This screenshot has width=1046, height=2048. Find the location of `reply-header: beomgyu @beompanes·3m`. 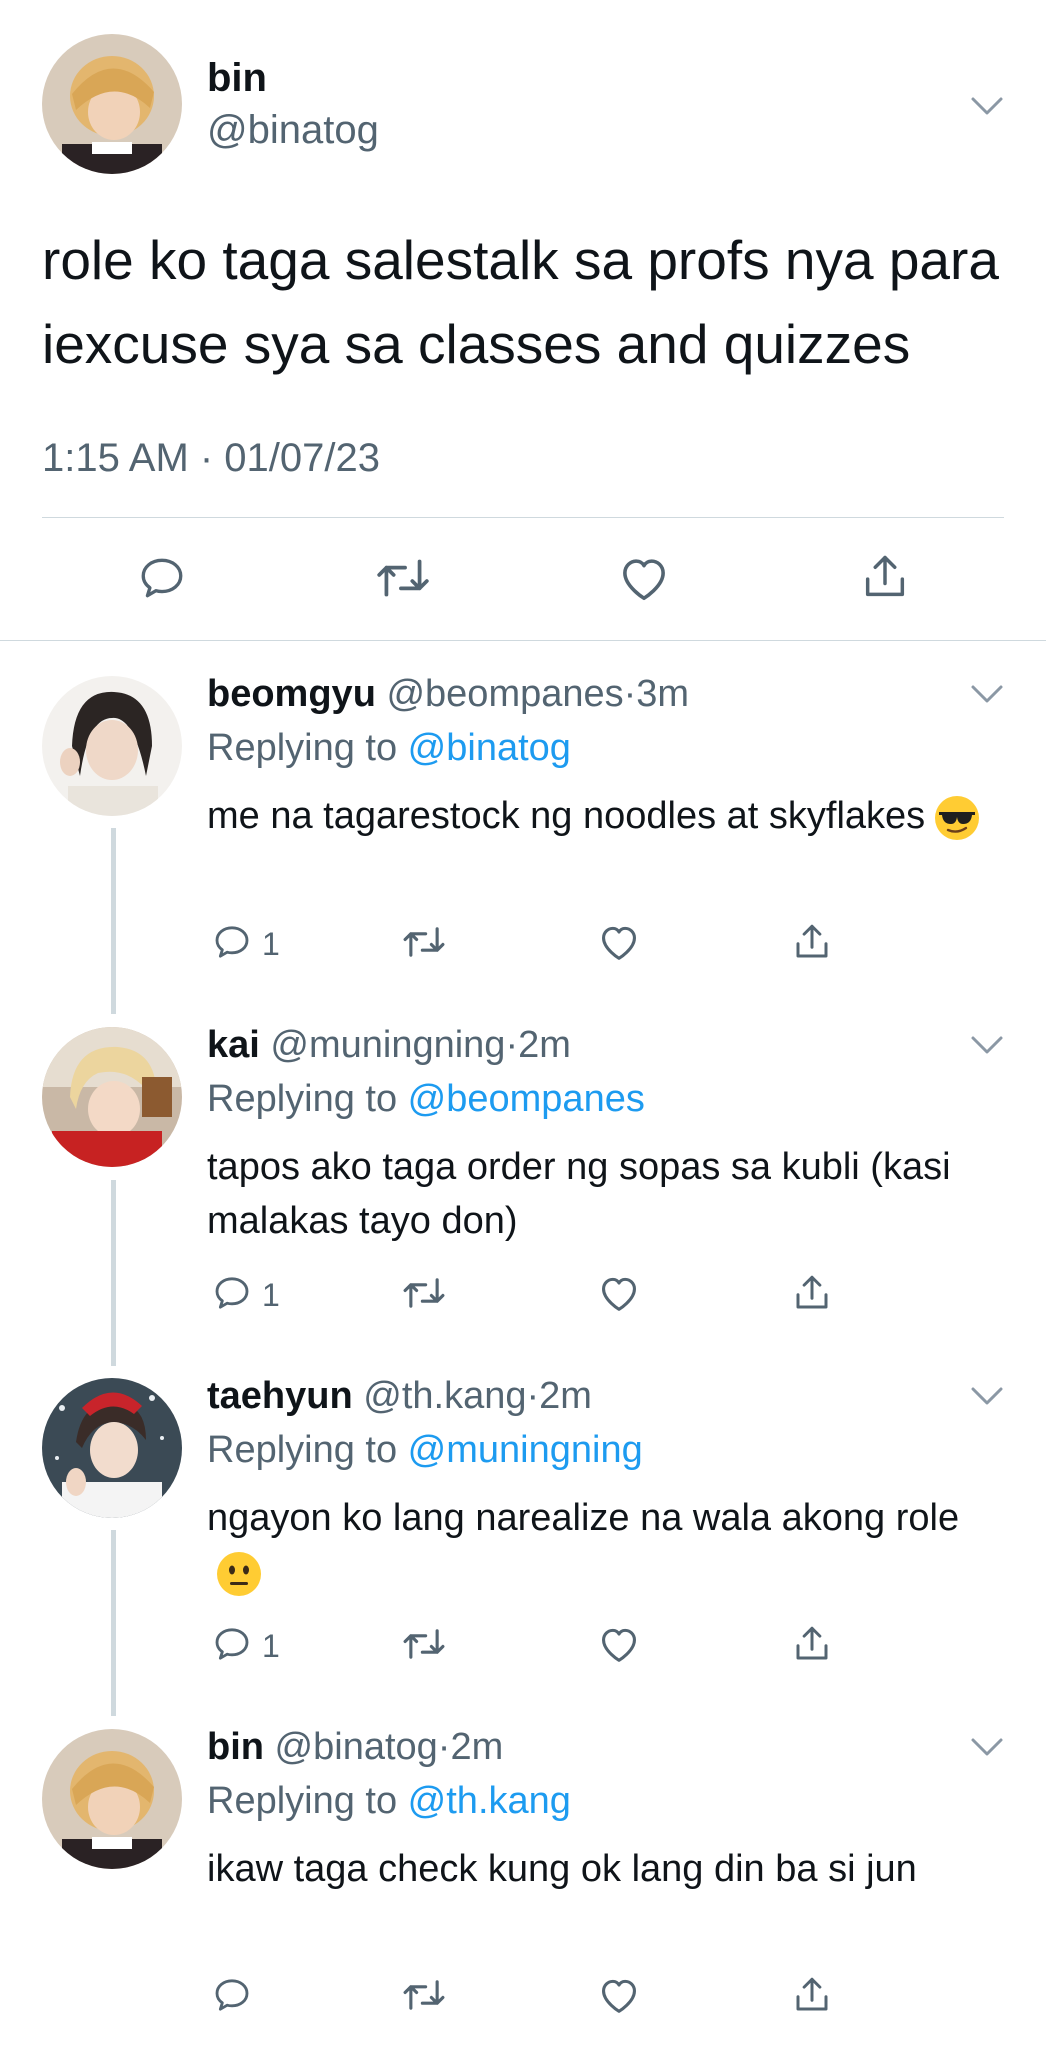

reply-header: beomgyu @beompanes·3m is located at coordinates (448, 694).